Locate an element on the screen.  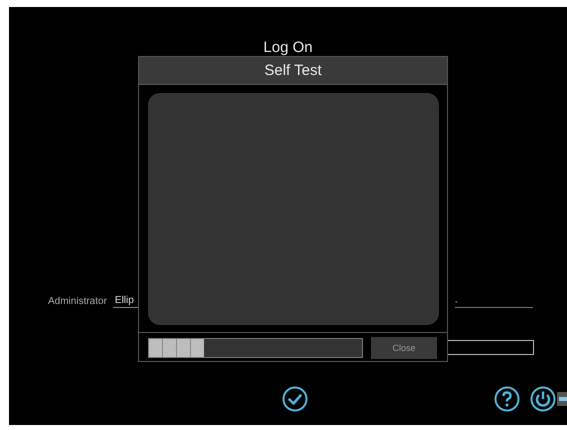
power-icon is located at coordinates (543, 399).